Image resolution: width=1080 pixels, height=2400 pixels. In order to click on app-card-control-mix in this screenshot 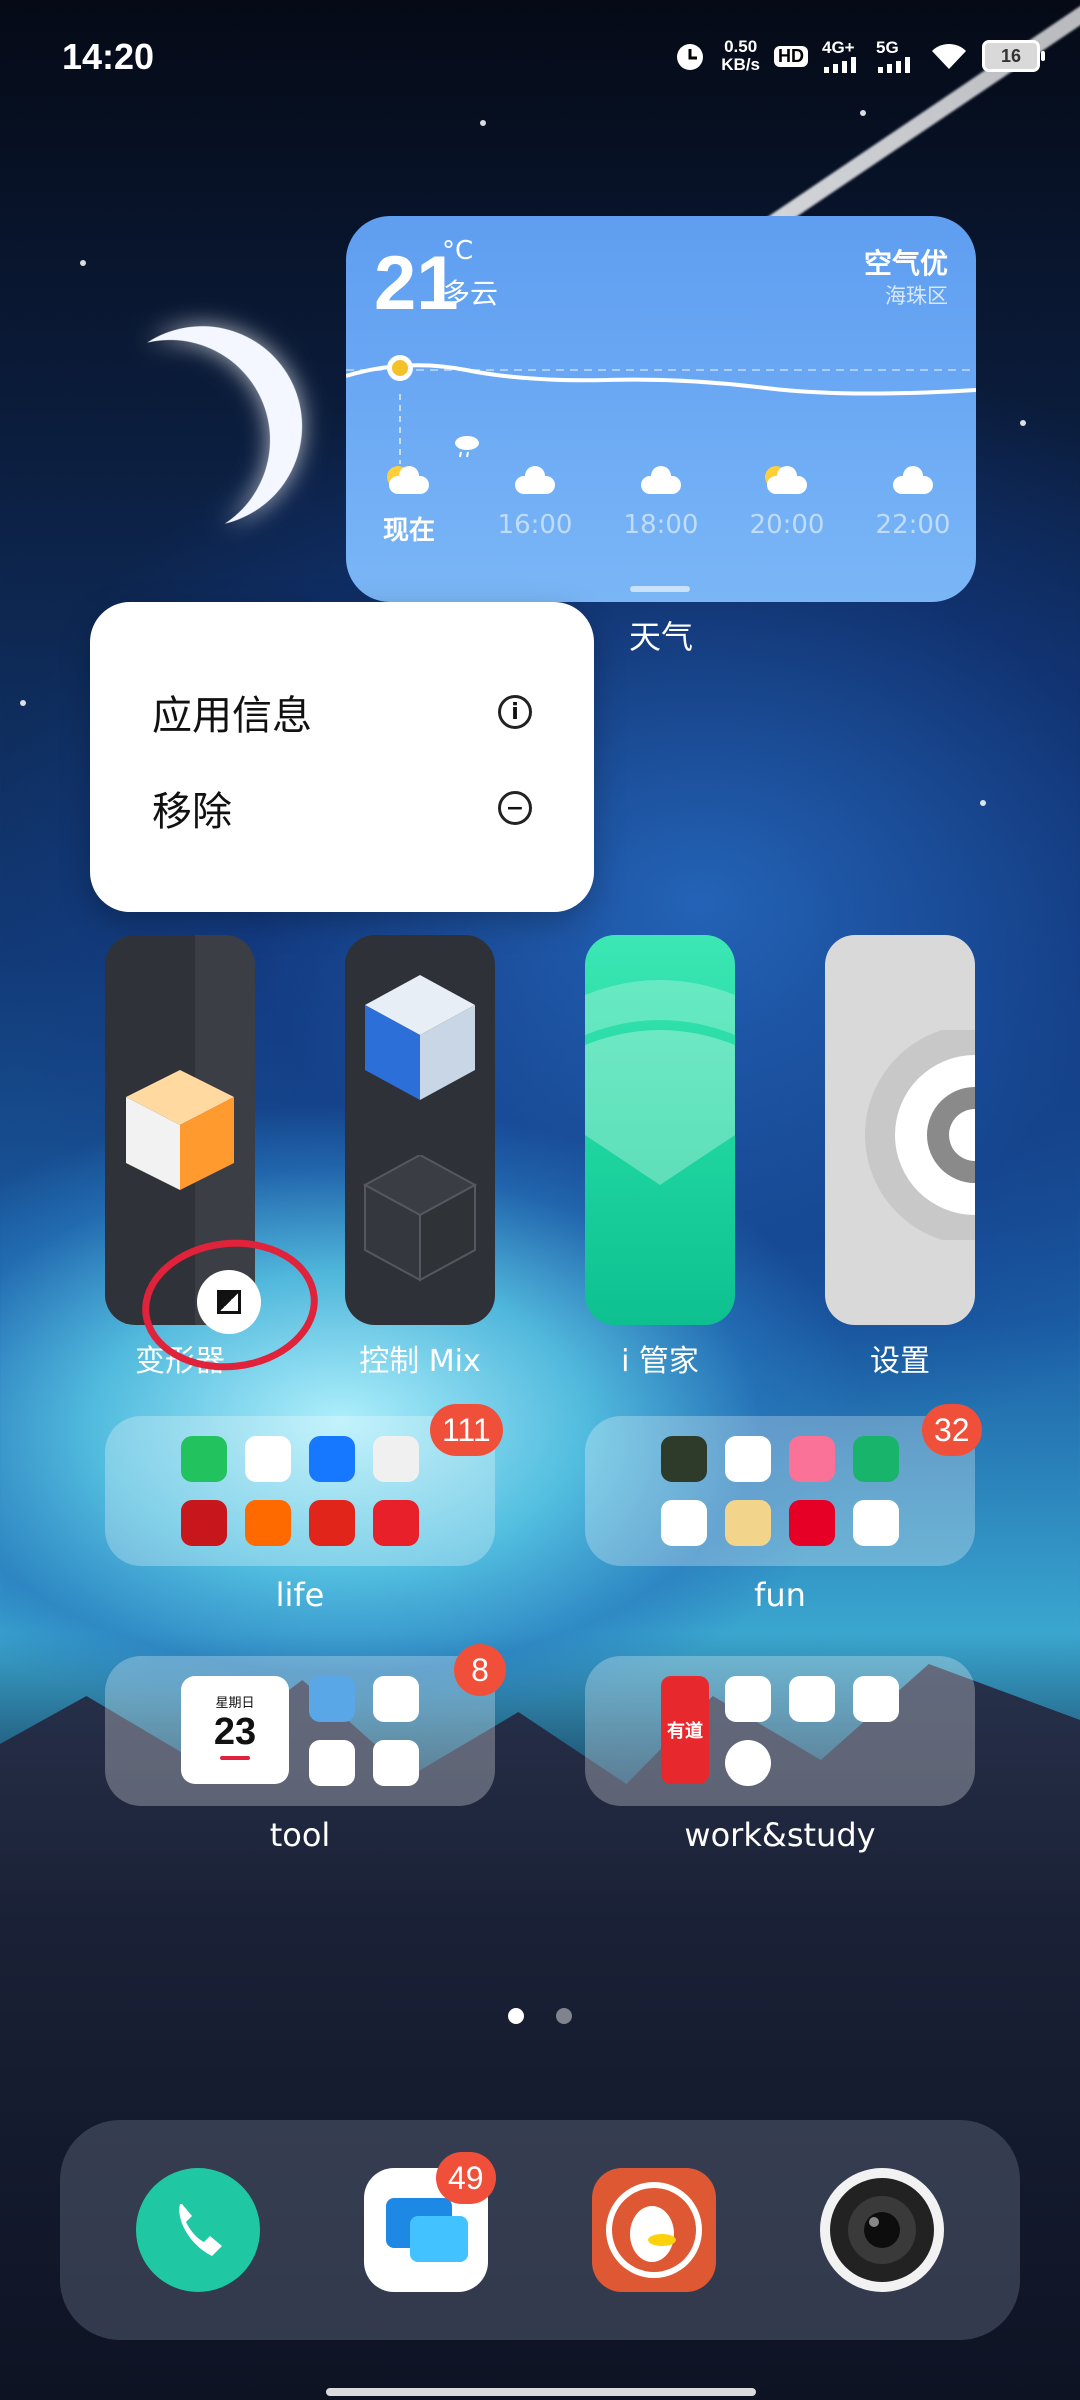, I will do `click(420, 1130)`.